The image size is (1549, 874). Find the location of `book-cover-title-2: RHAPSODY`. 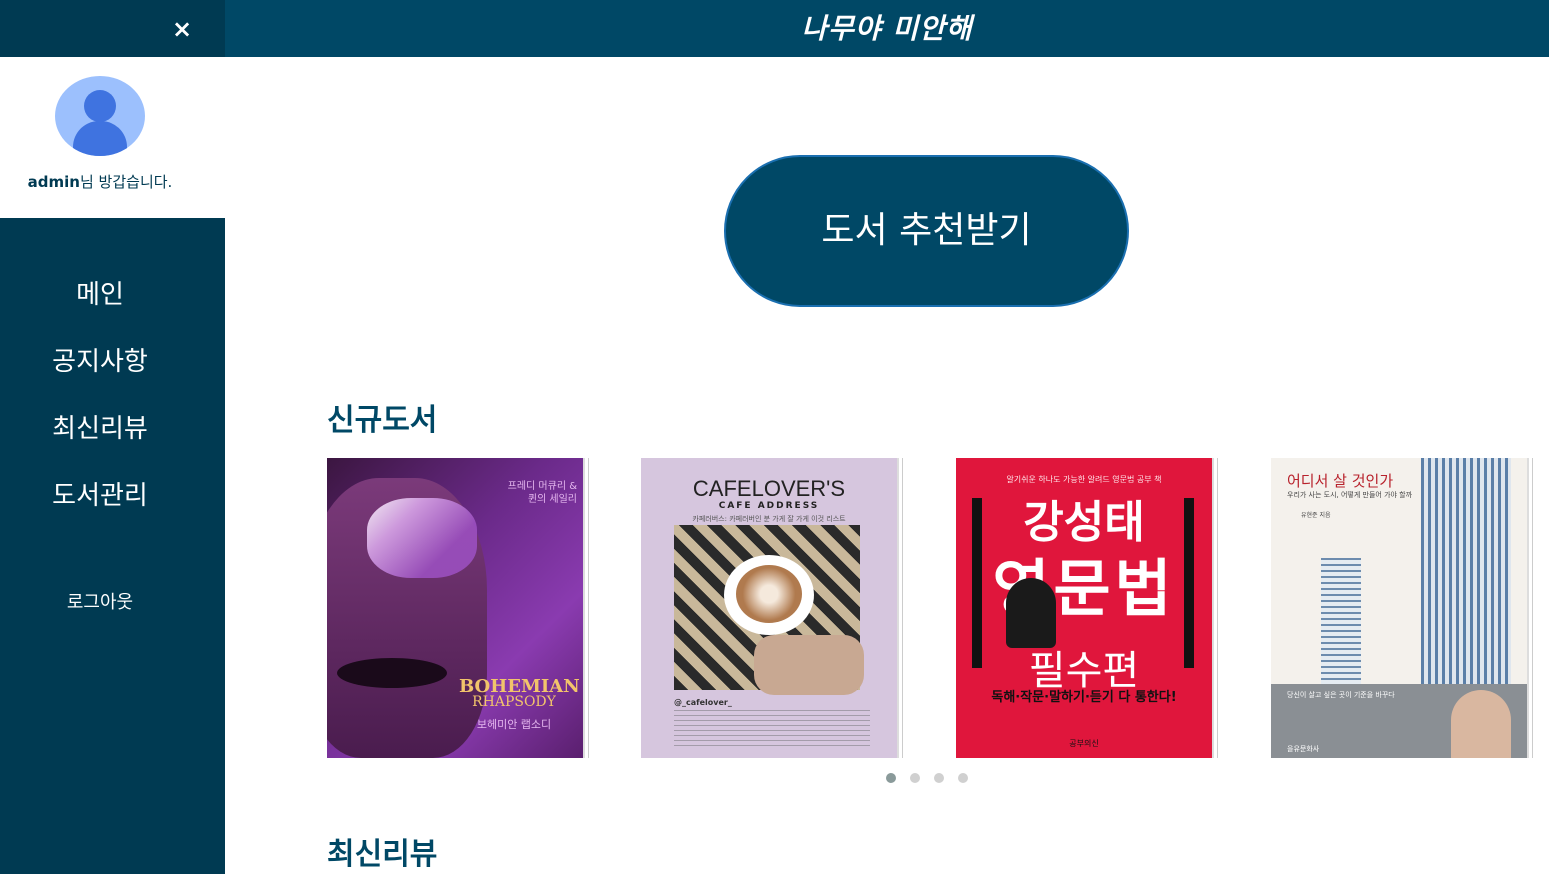

book-cover-title-2: RHAPSODY is located at coordinates (514, 702).